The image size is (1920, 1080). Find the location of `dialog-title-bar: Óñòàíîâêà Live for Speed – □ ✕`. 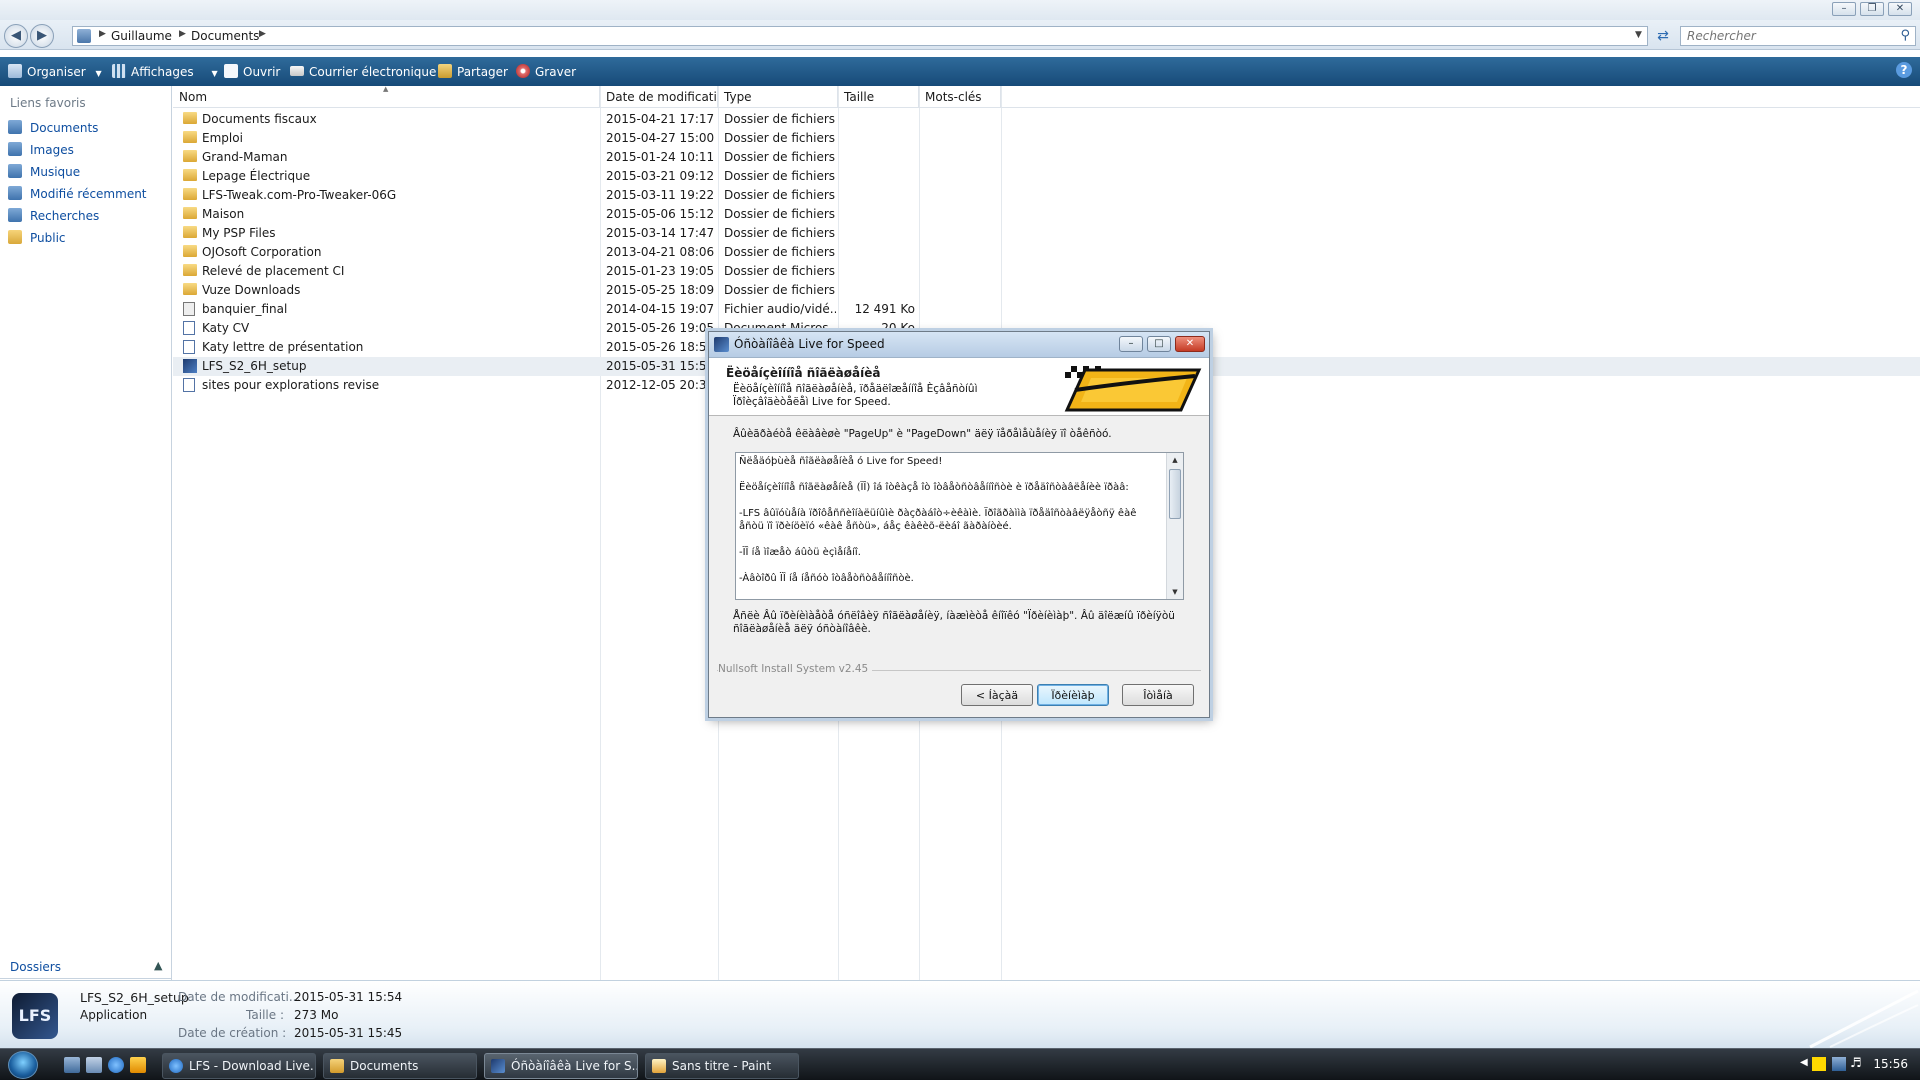

dialog-title-bar: Óñòàíîâêà Live for Speed – □ ✕ is located at coordinates (959, 345).